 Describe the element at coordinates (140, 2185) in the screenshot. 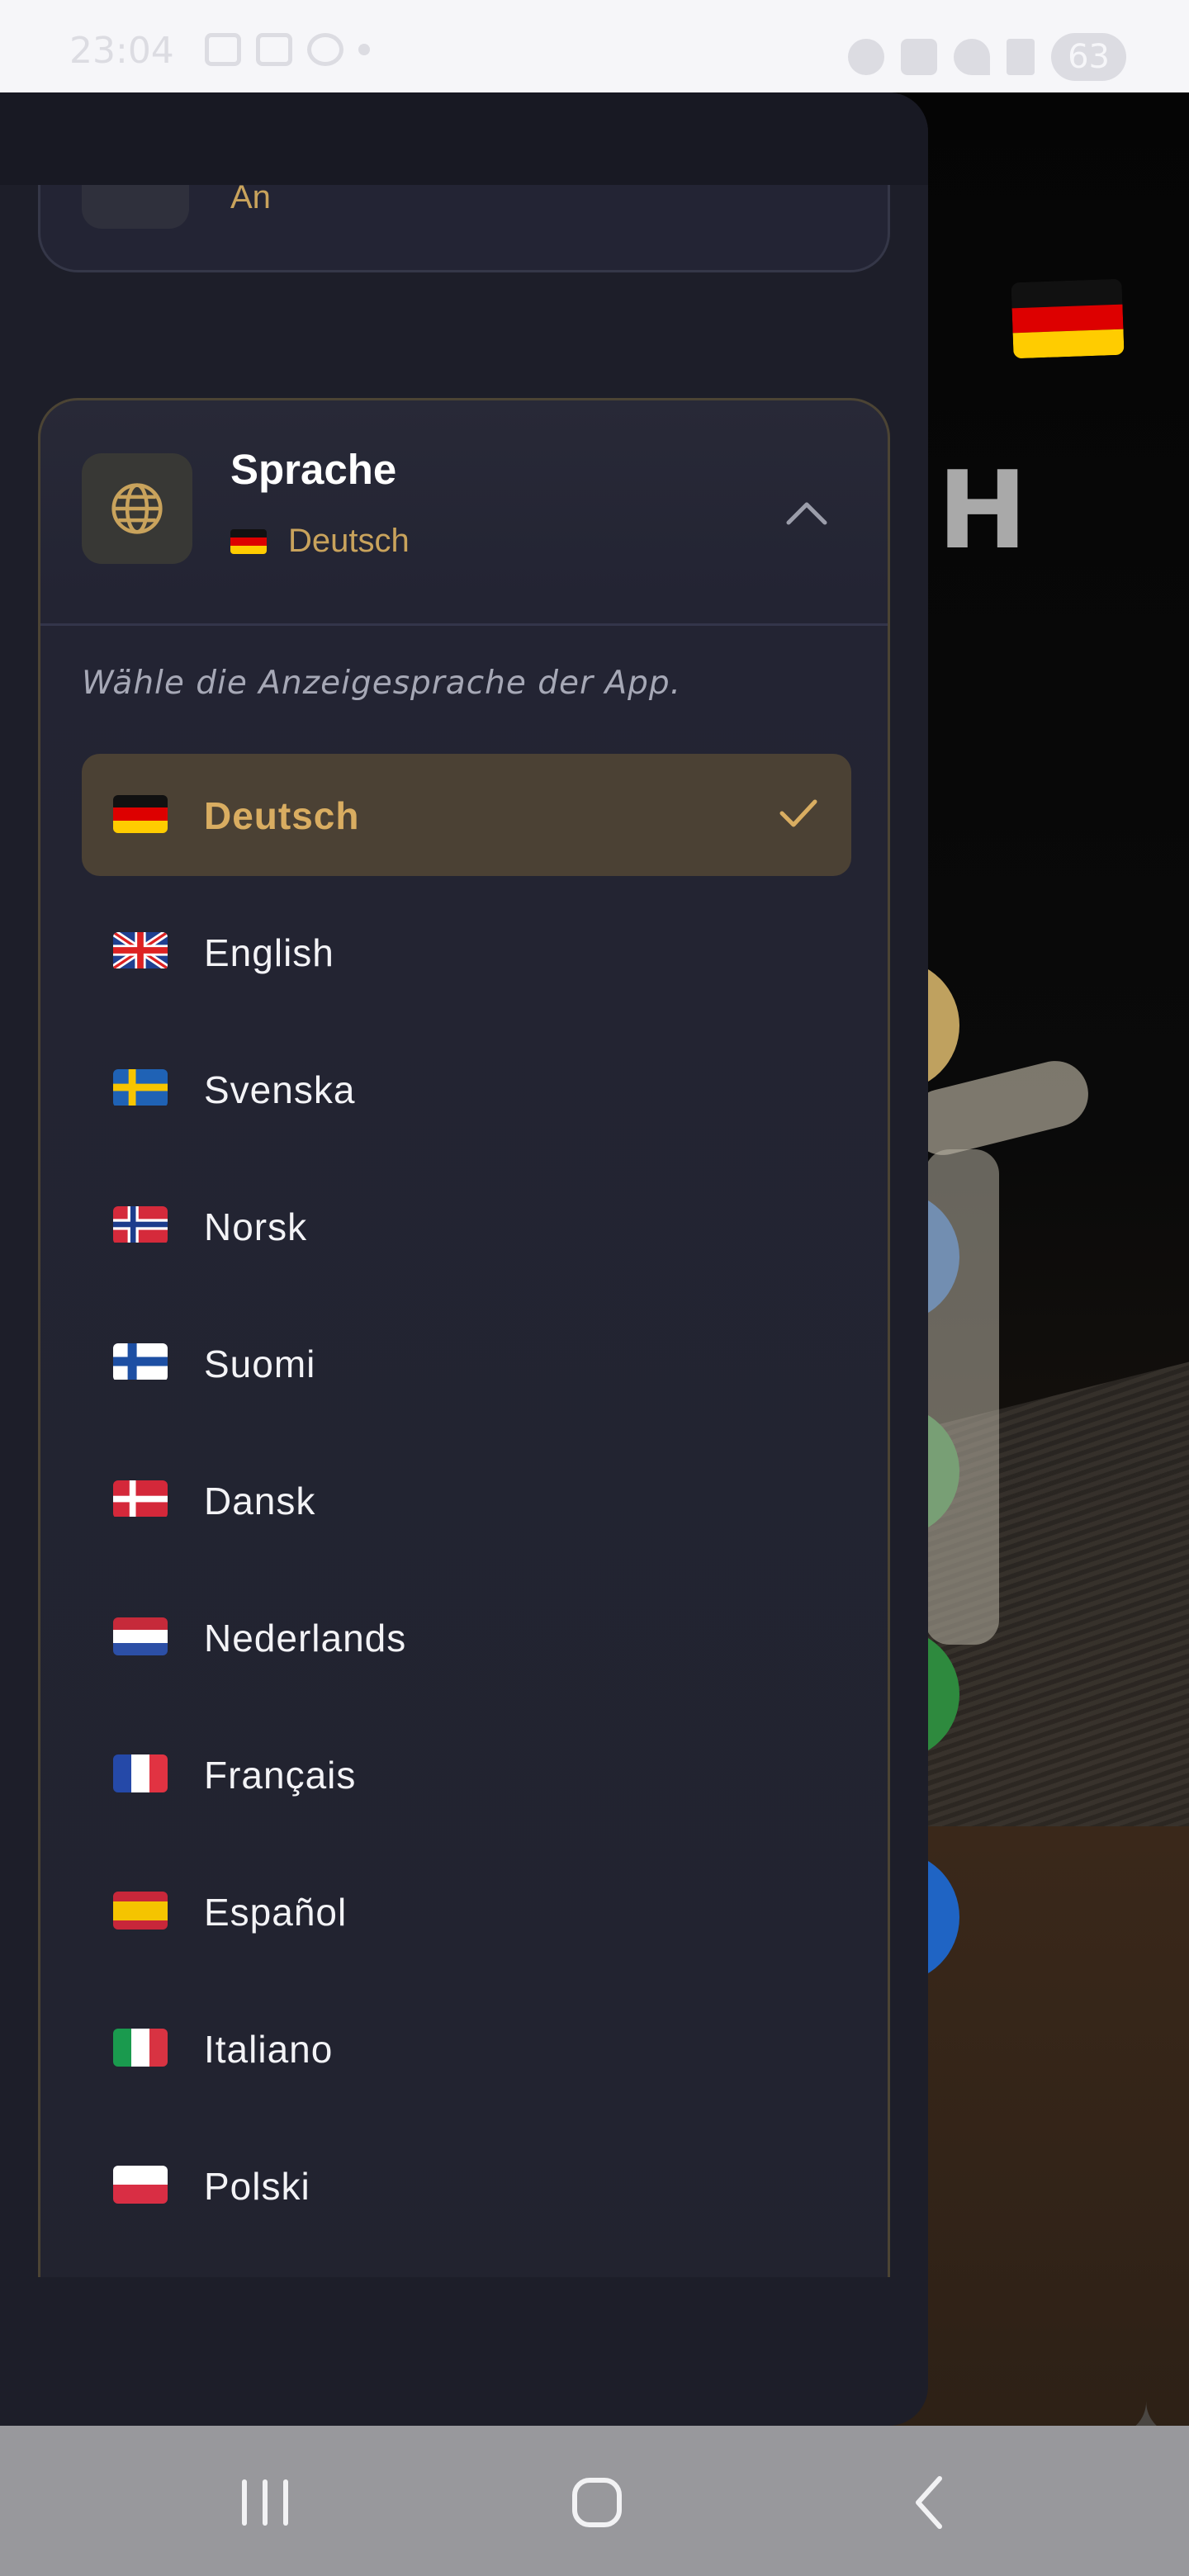

I see `pl-flag-icon` at that location.